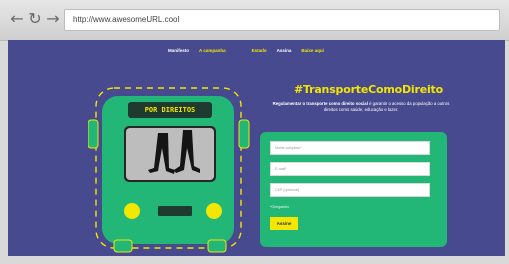 The height and width of the screenshot is (264, 509). I want to click on email-field: E-mail*, so click(350, 169).